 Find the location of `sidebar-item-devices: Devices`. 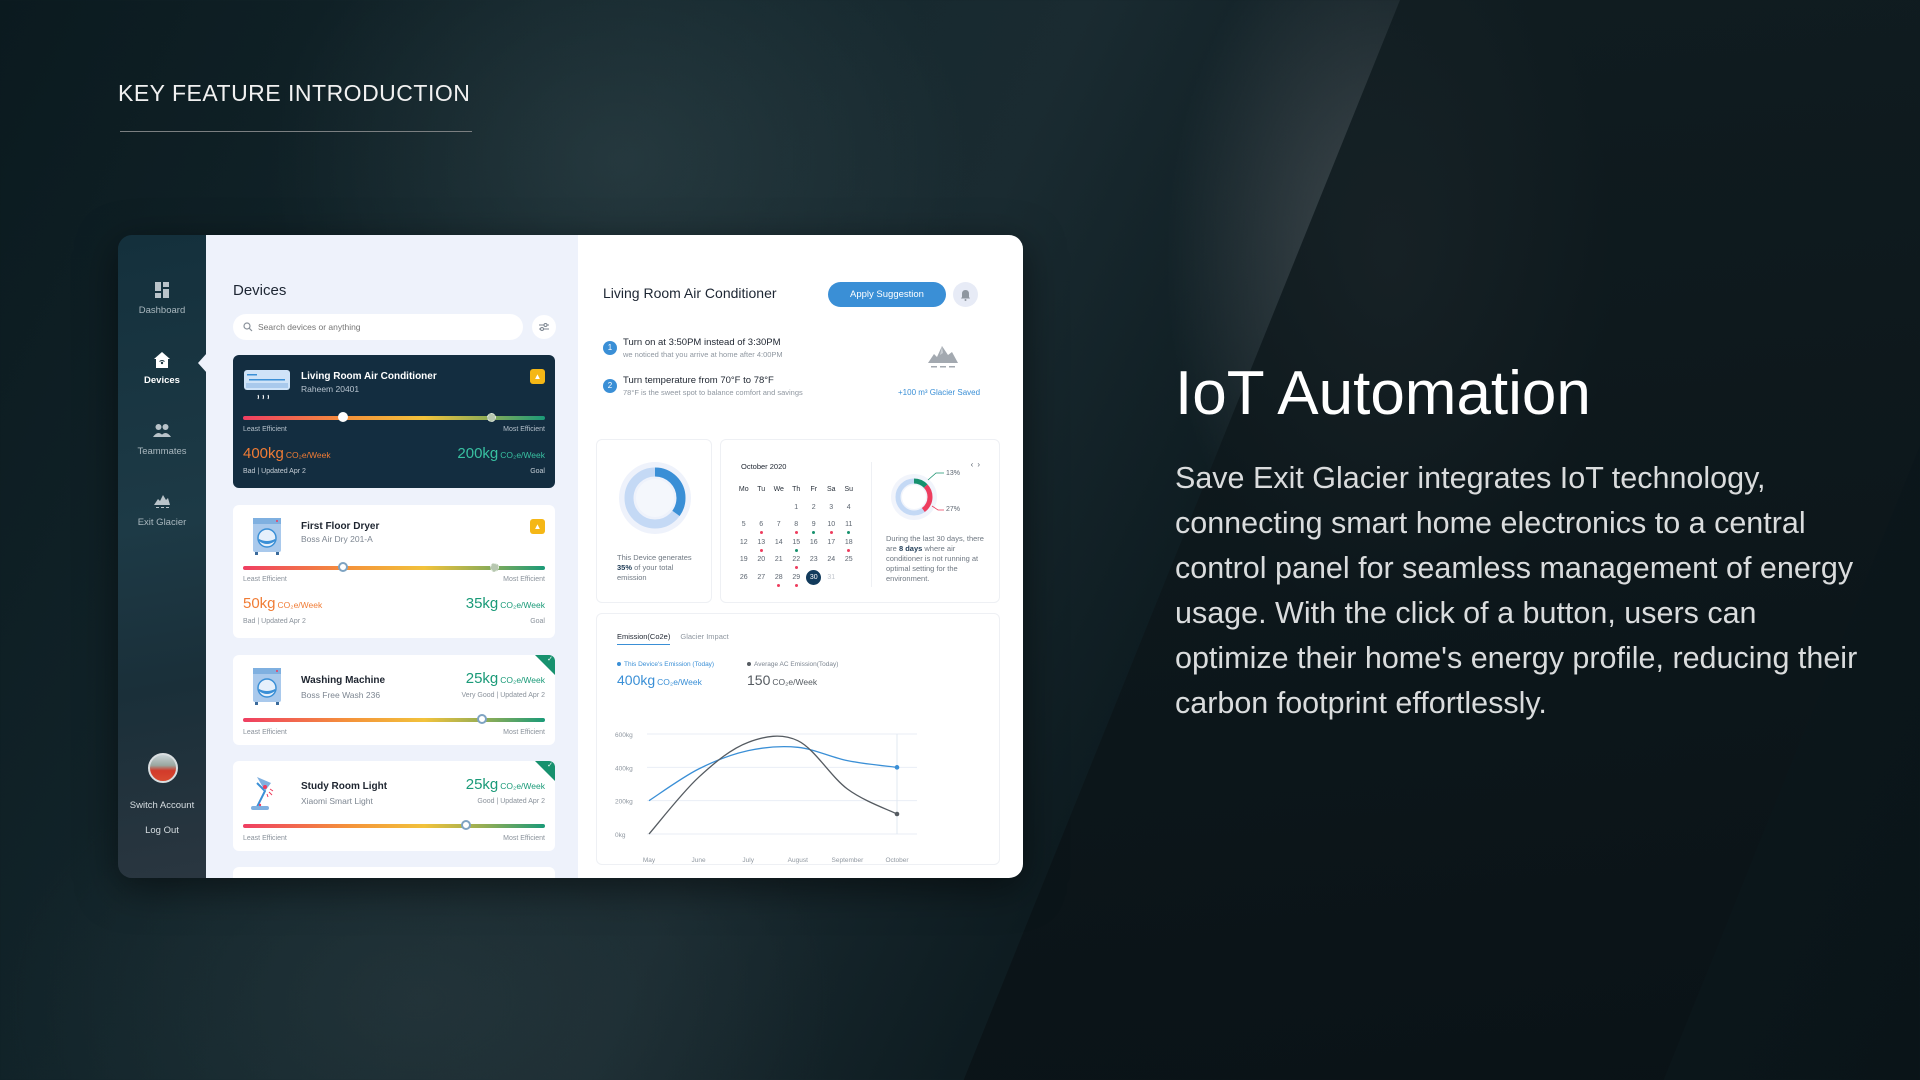

sidebar-item-devices: Devices is located at coordinates (162, 368).